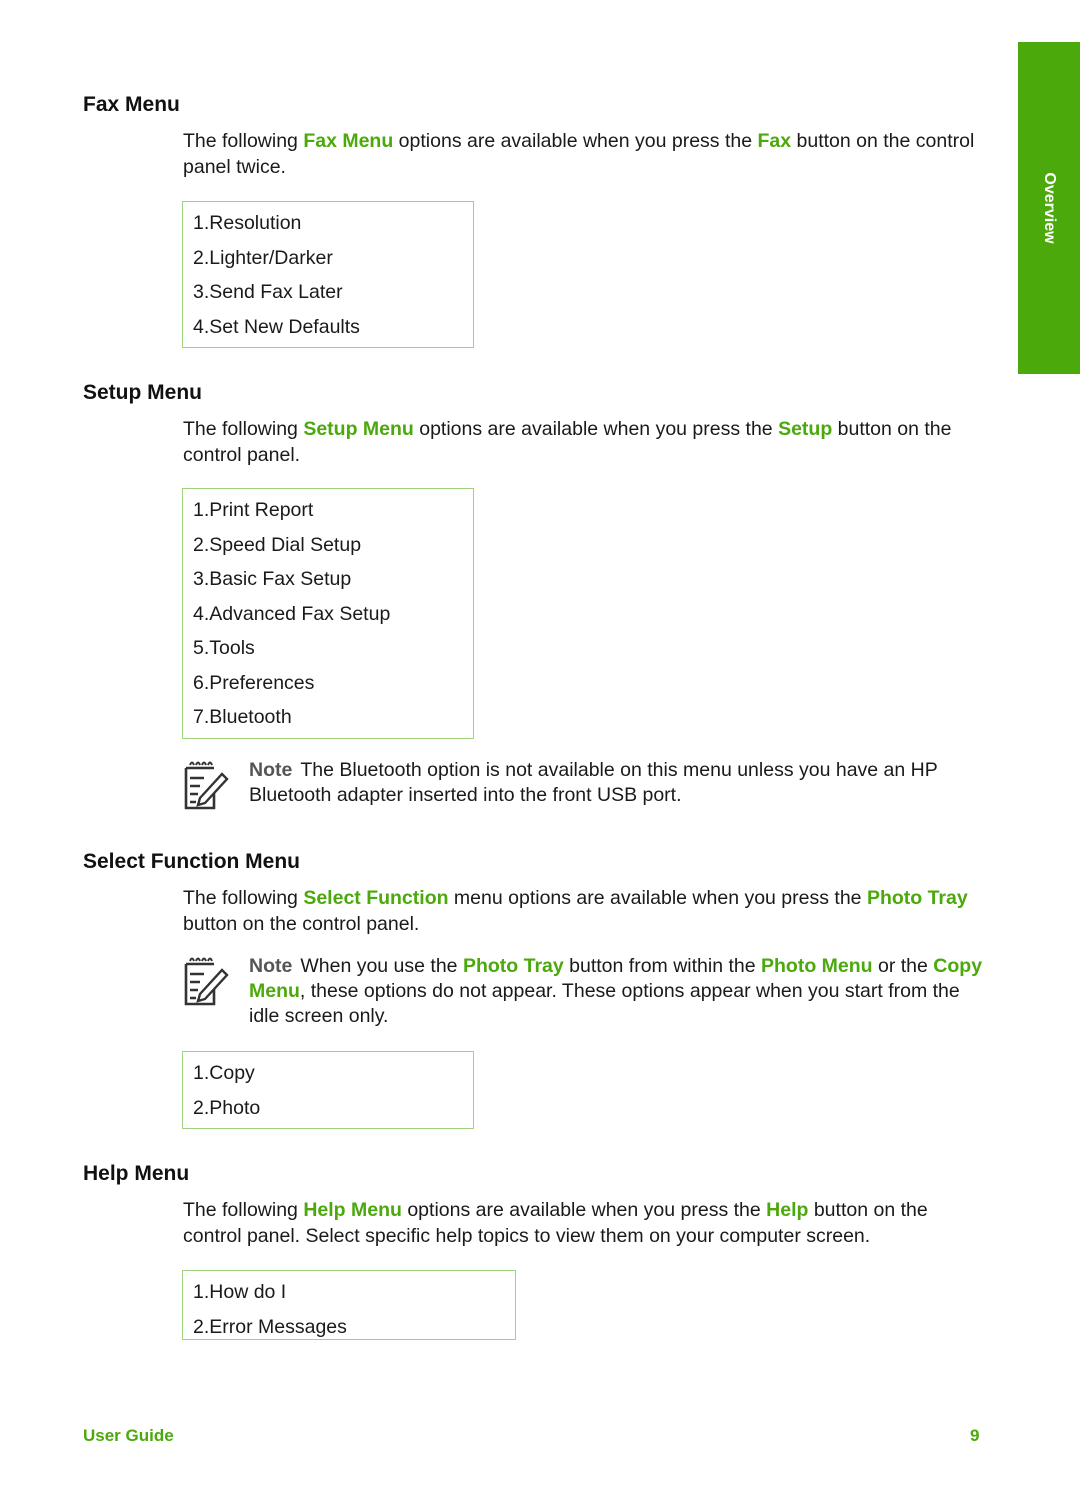 This screenshot has height=1495, width=1080. I want to click on menu-option: 3.Send Fax Later, so click(268, 292).